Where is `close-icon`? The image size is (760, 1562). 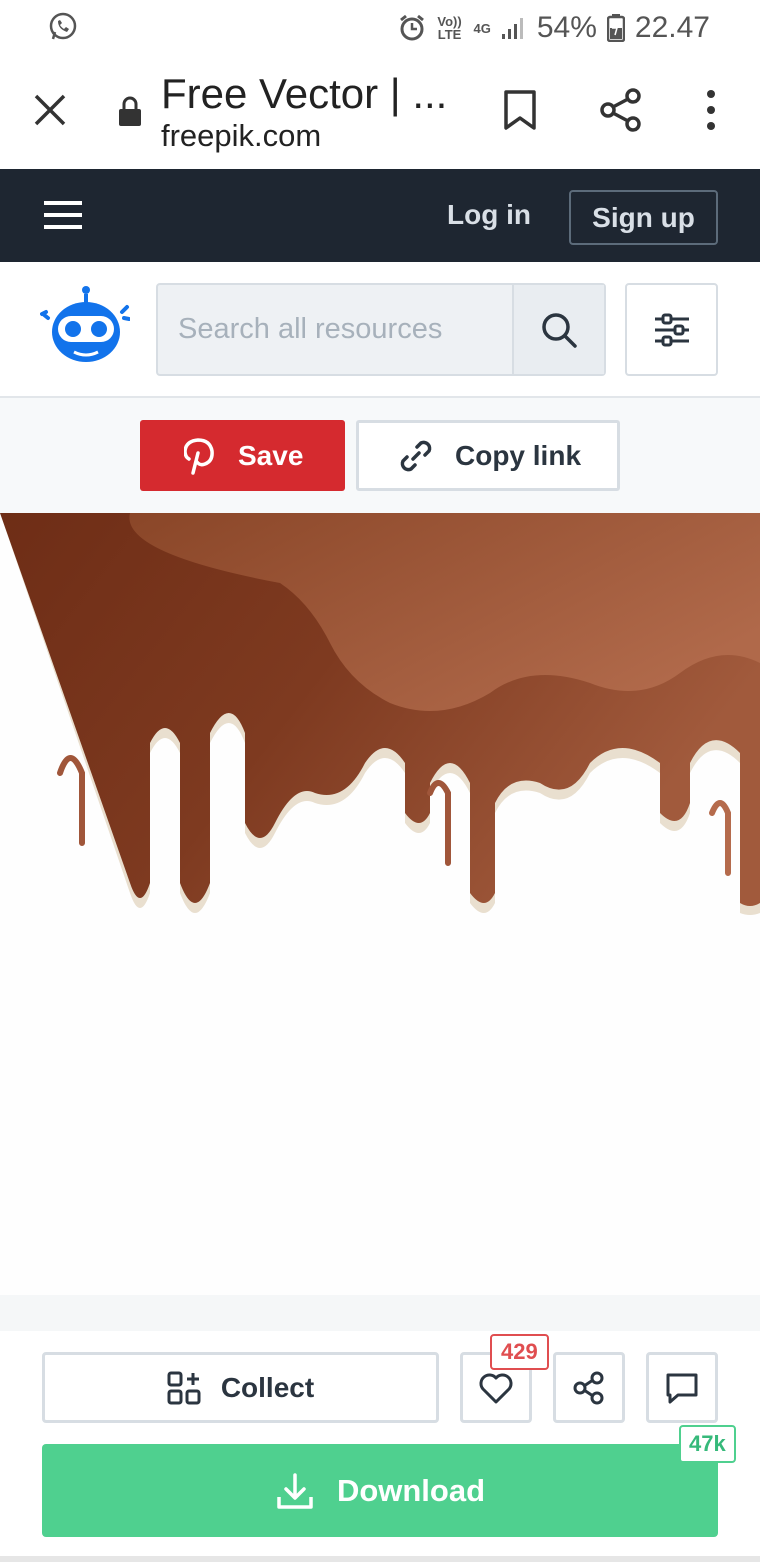 close-icon is located at coordinates (50, 110).